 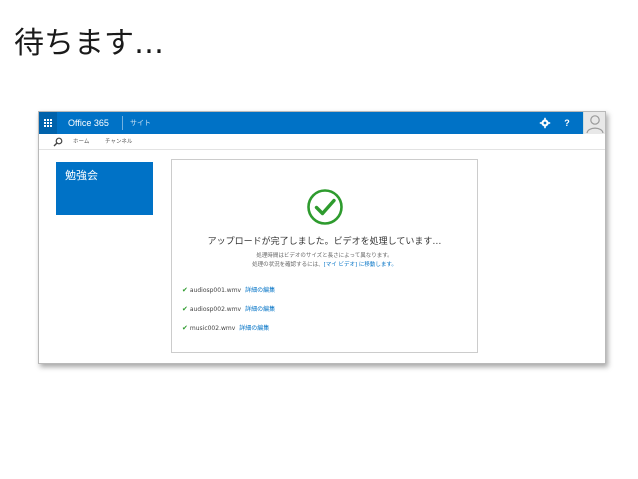 I want to click on sub-navigation: ホーム チャンネル, so click(x=322, y=142).